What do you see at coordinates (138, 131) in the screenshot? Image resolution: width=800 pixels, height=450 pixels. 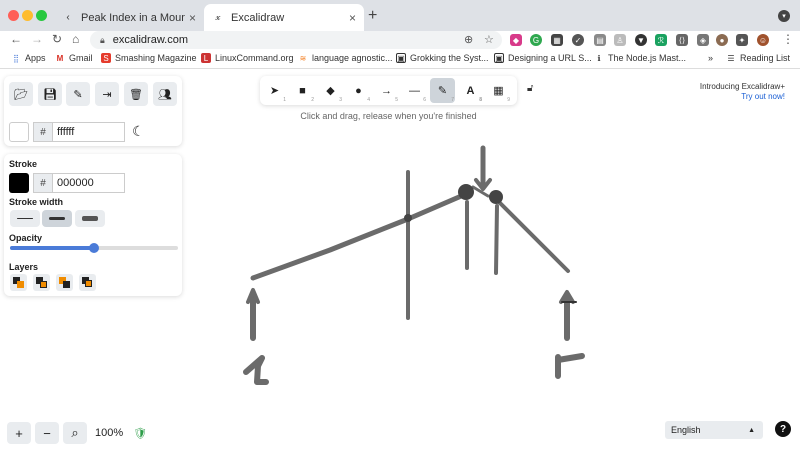 I see `dark-mode-moon-icon: ☾` at bounding box center [138, 131].